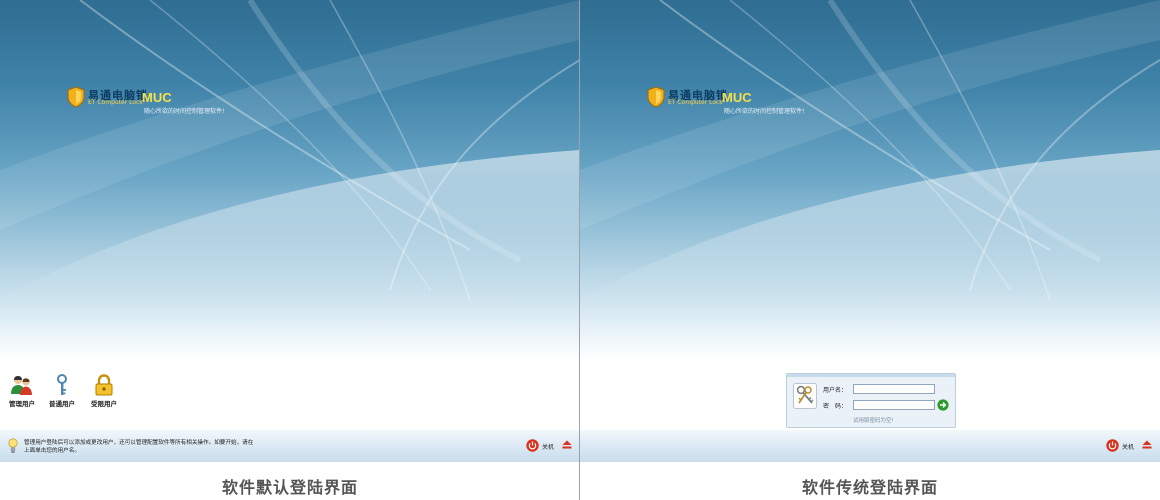 Image resolution: width=1160 pixels, height=500 pixels. Describe the element at coordinates (805, 396) in the screenshot. I see `keys-icon` at that location.